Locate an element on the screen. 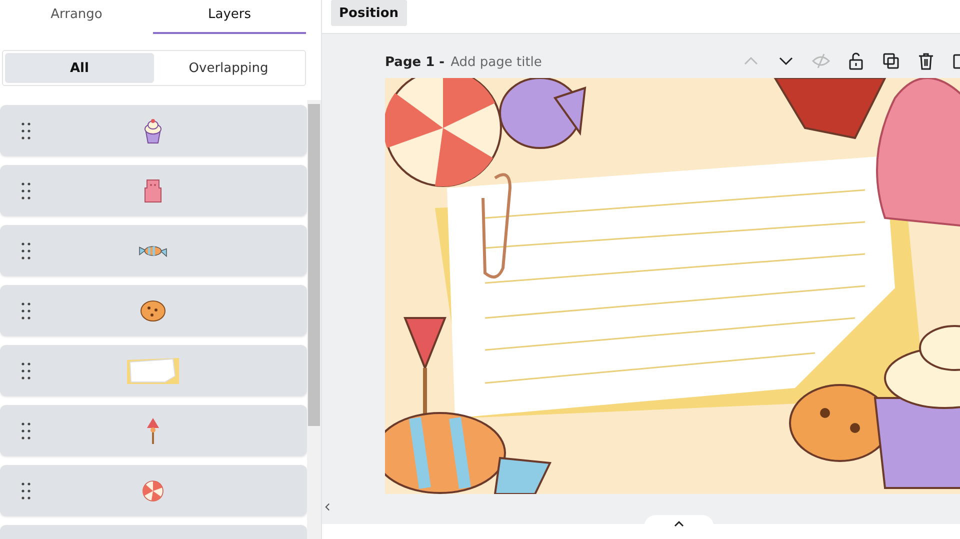 The width and height of the screenshot is (960, 539). page-title-field: Add page title is located at coordinates (505, 62).